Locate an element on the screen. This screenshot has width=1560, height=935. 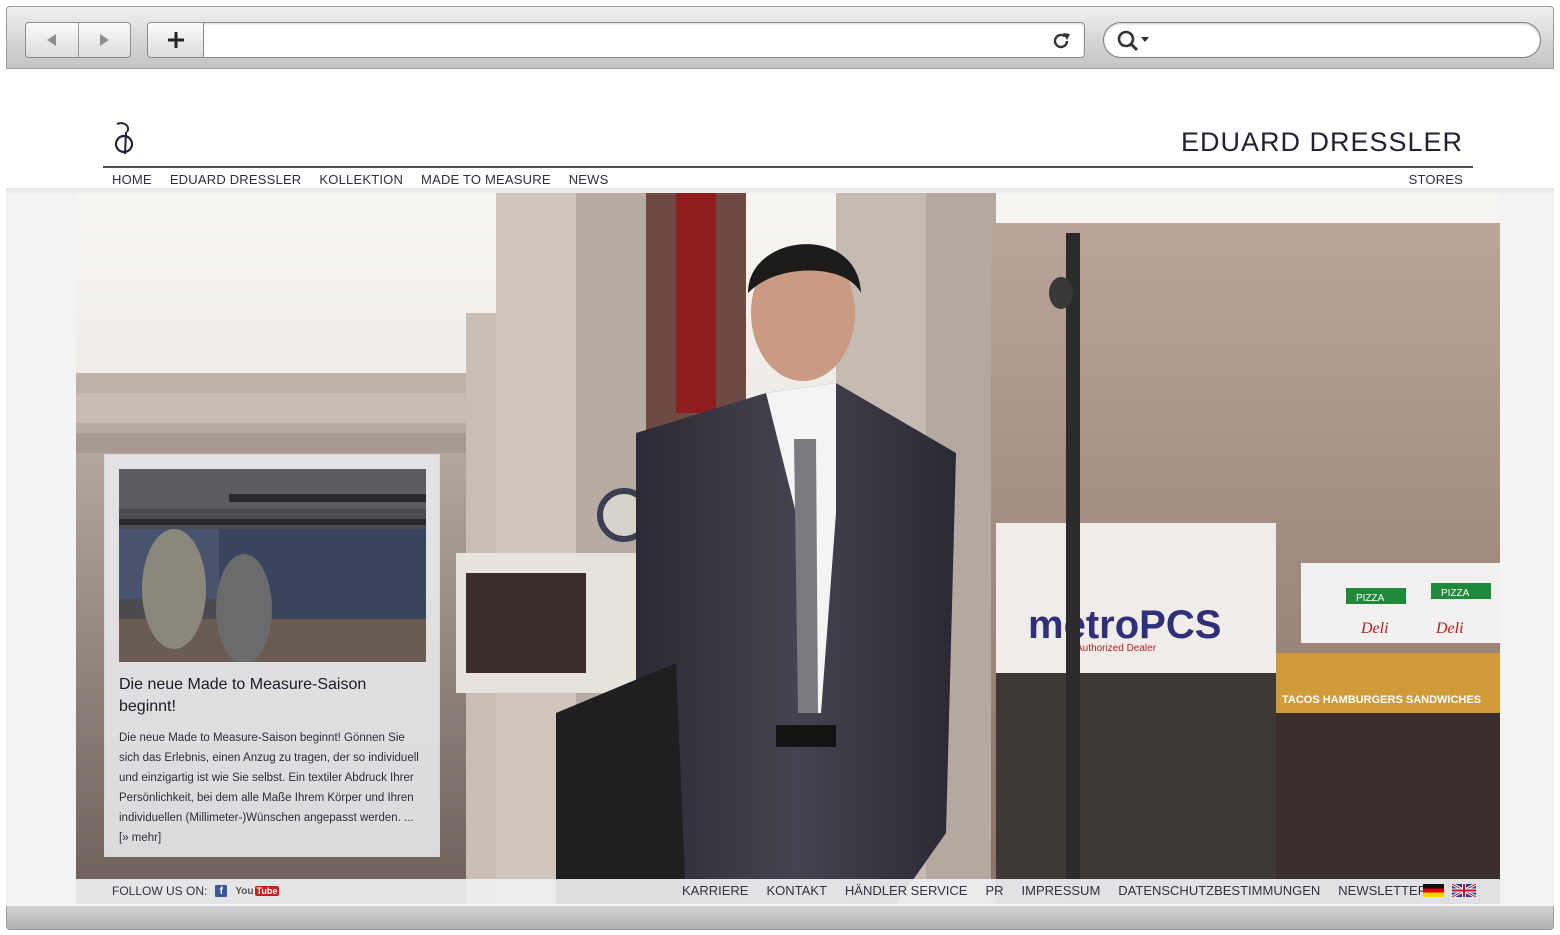
deli-sign-1: Deli is located at coordinates (1374, 628).